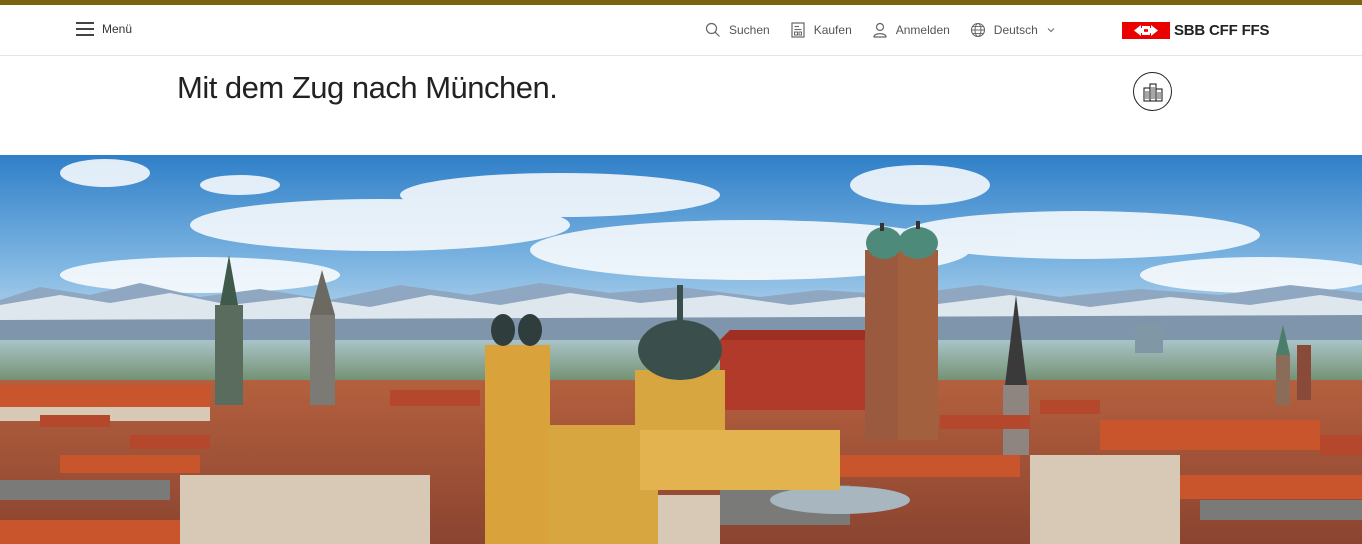  Describe the element at coordinates (977, 30) in the screenshot. I see `globe-icon` at that location.